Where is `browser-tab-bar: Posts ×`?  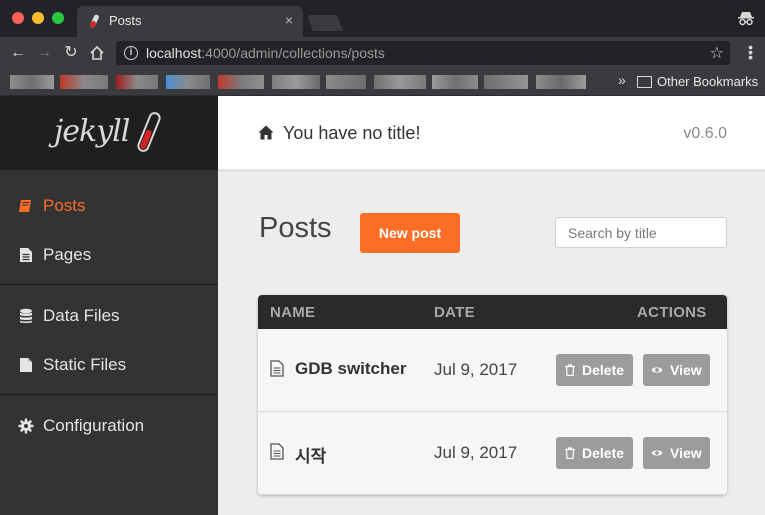
browser-tab-bar: Posts × is located at coordinates (382, 18).